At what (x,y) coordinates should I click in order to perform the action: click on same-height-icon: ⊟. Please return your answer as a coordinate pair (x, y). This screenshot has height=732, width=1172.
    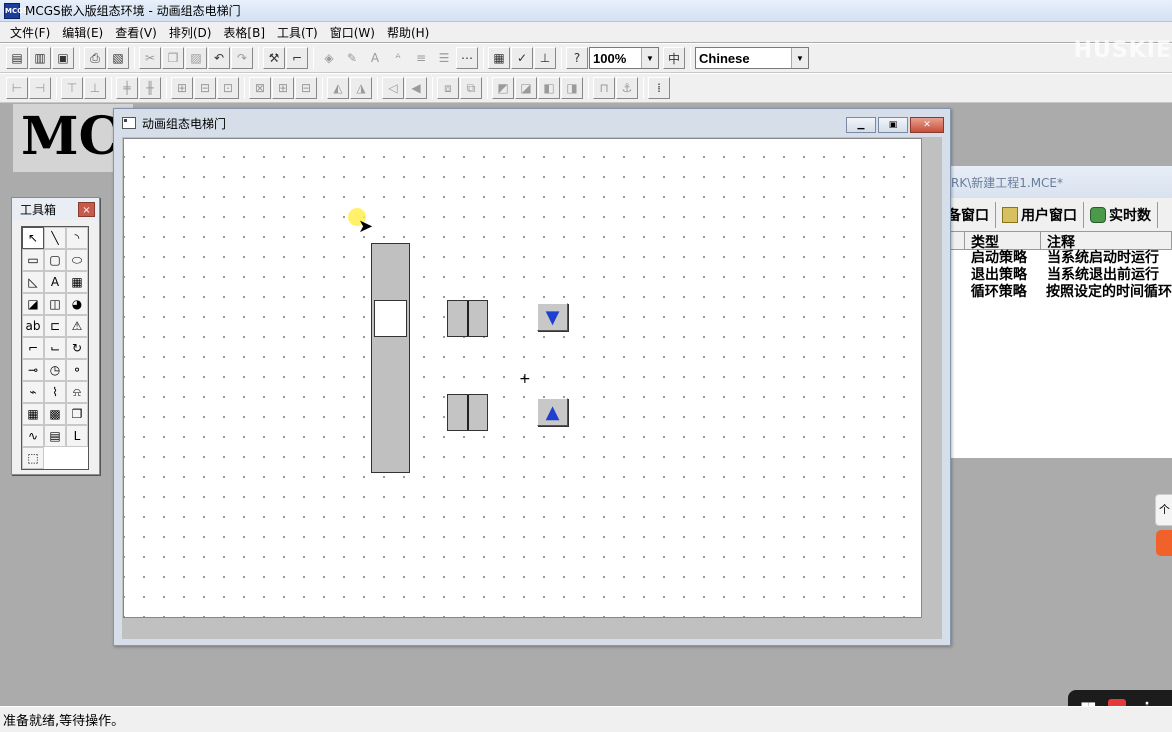
    Looking at the image, I should click on (205, 88).